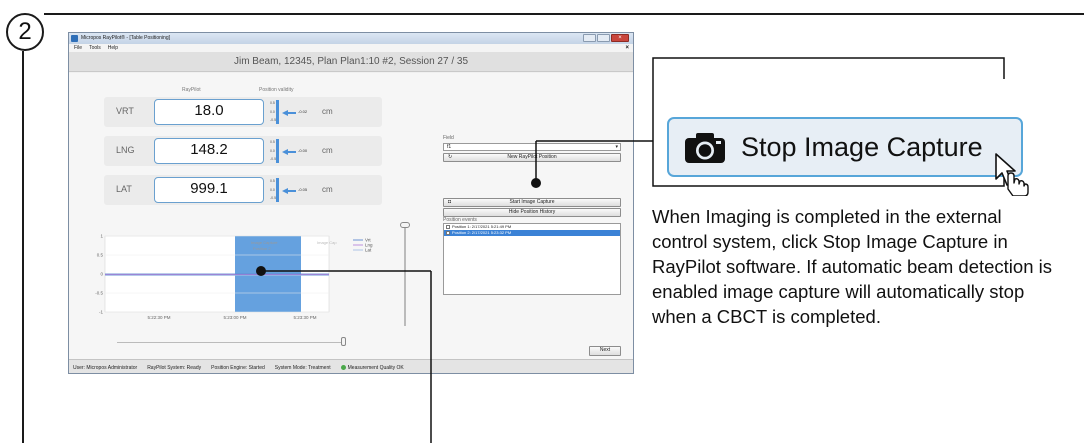  What do you see at coordinates (261, 271) in the screenshot?
I see `chart-connector-dot` at bounding box center [261, 271].